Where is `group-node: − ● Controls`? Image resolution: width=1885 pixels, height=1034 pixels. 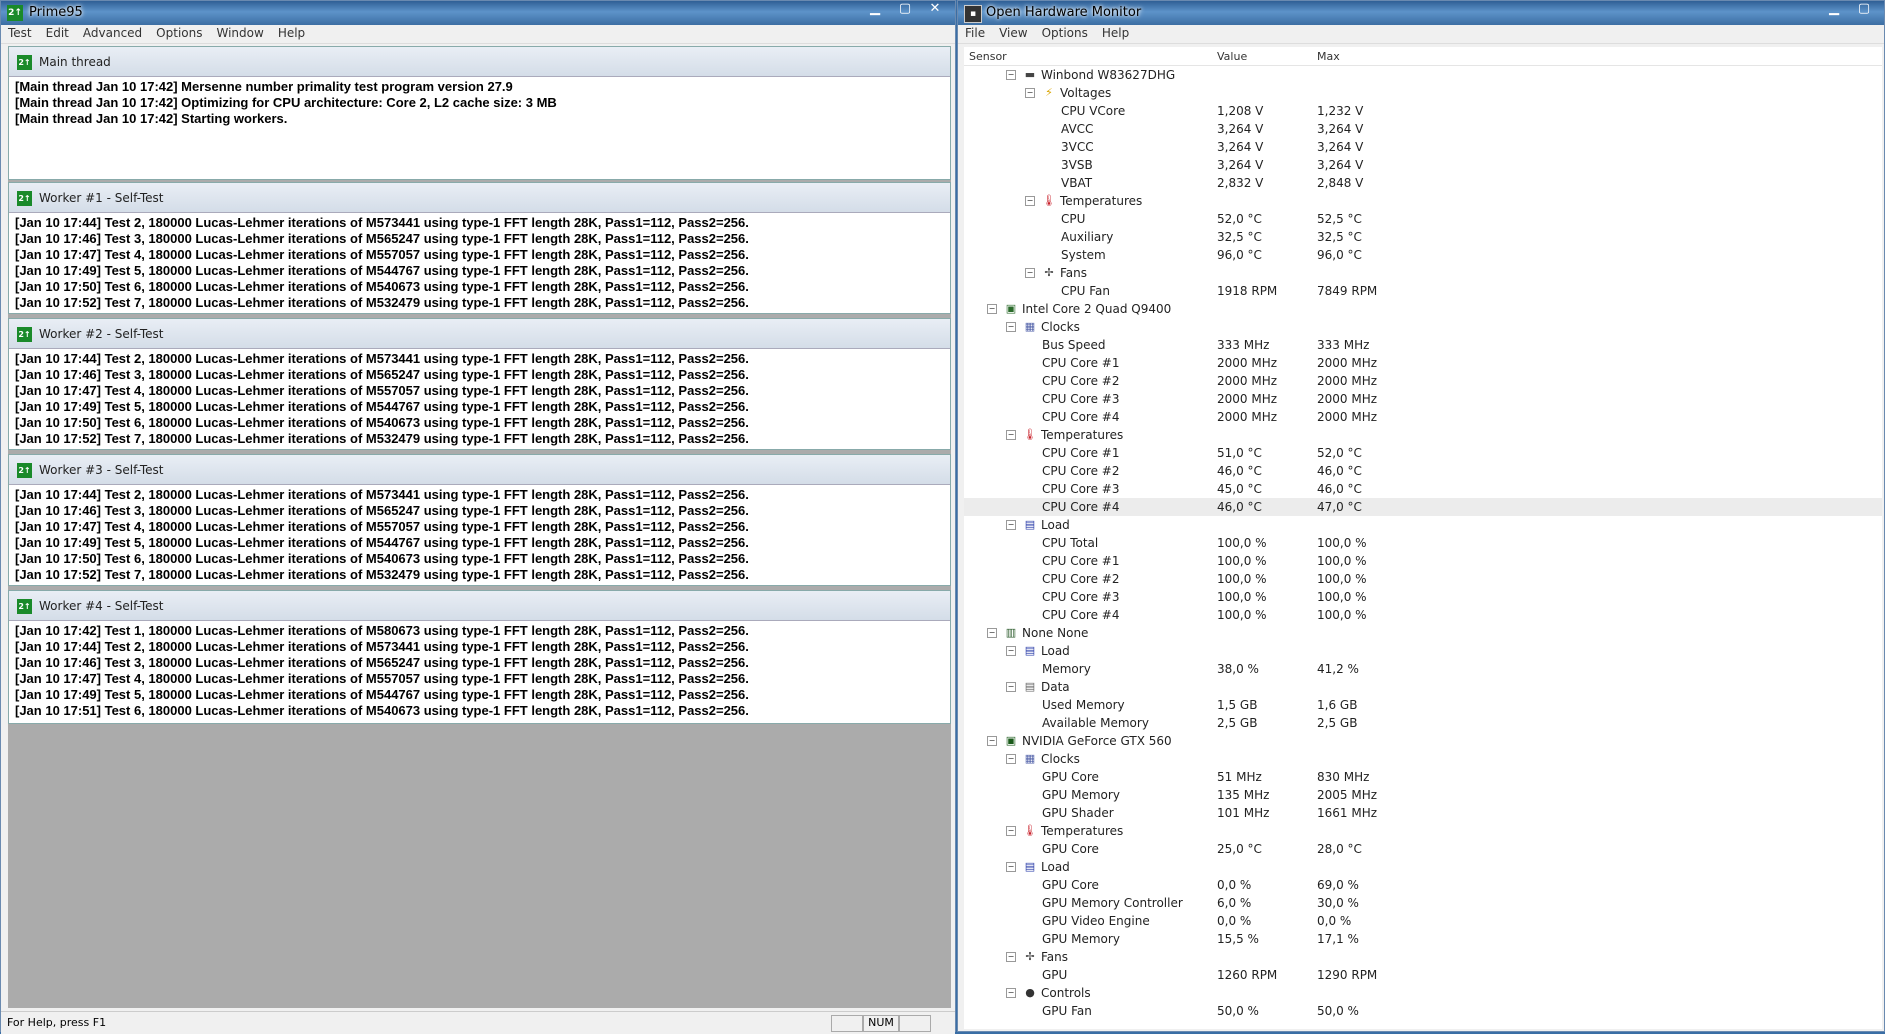 group-node: − ● Controls is located at coordinates (1423, 993).